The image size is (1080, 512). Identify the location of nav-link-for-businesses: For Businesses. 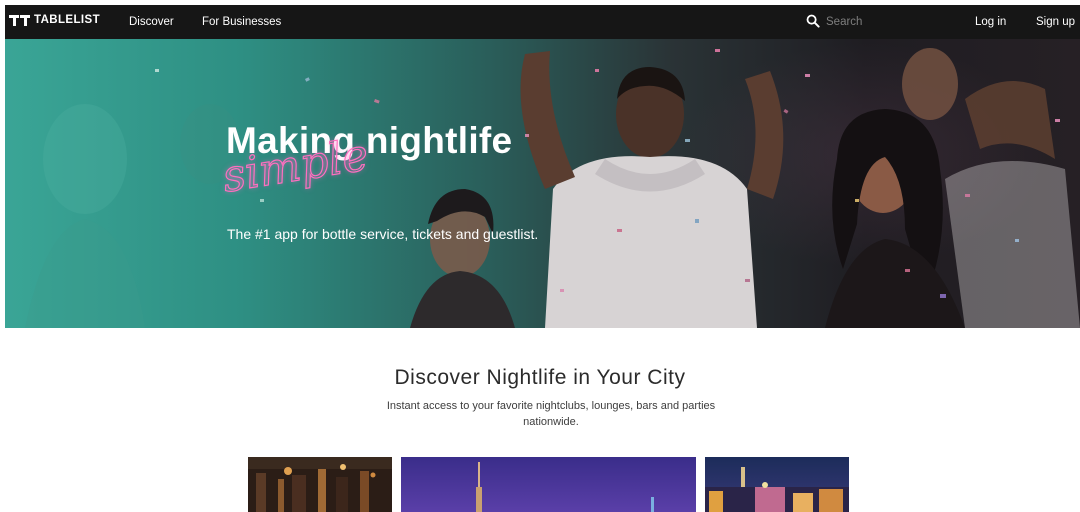
(241, 22).